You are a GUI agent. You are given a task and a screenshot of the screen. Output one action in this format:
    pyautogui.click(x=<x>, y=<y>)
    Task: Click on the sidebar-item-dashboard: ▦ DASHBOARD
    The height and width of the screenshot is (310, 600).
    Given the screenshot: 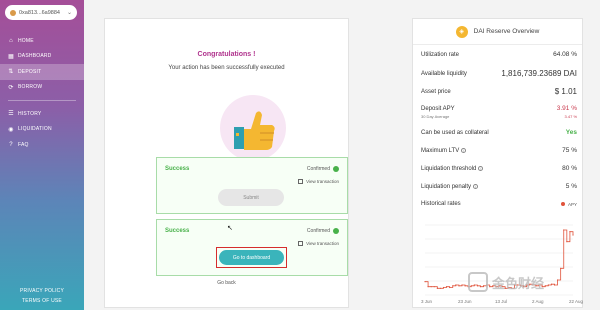 What is the action you would take?
    pyautogui.click(x=42, y=57)
    